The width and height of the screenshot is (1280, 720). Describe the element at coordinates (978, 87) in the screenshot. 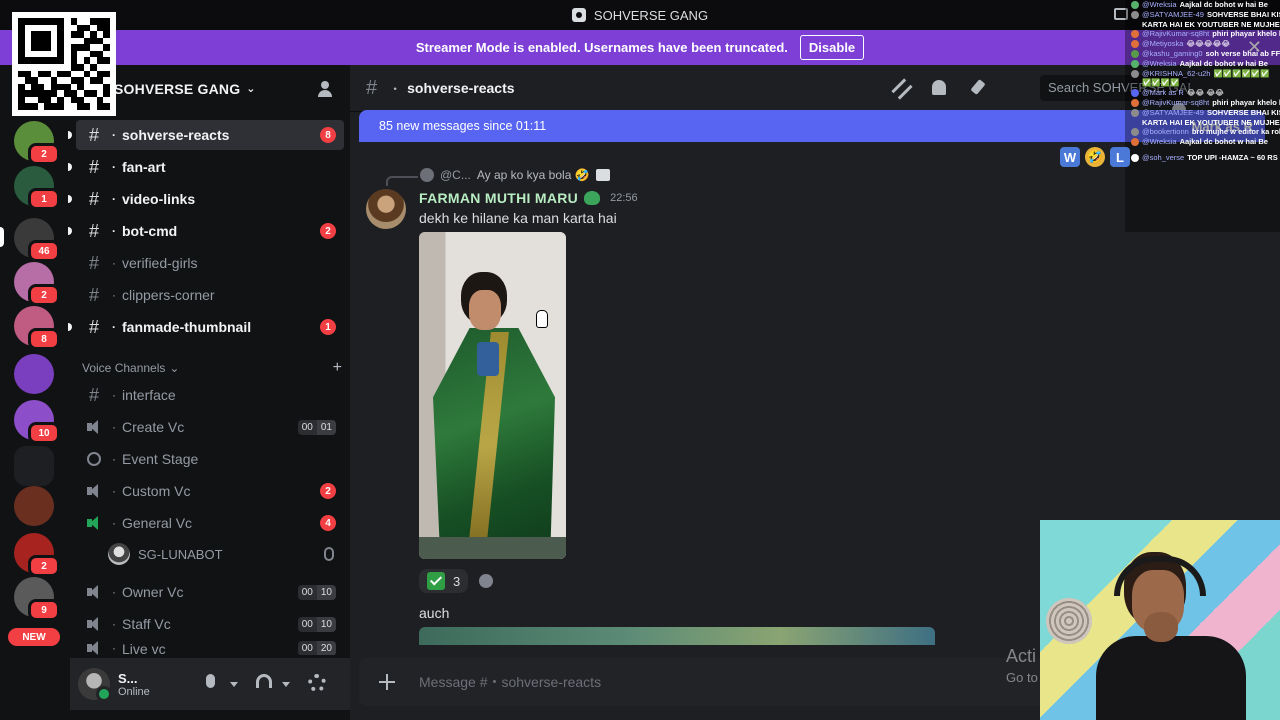

I see `pin-icon` at that location.